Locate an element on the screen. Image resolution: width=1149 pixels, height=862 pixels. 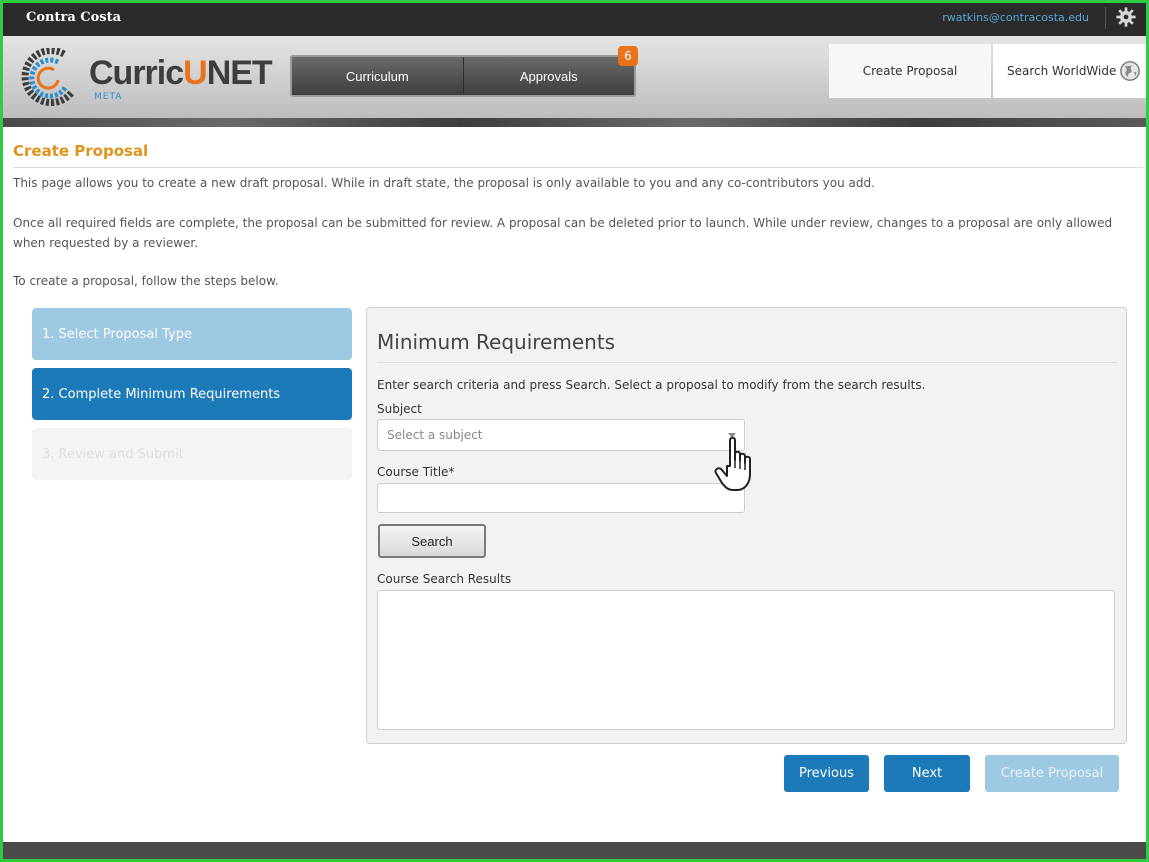
search-worldwide-button: Search WorldWide is located at coordinates (1069, 71).